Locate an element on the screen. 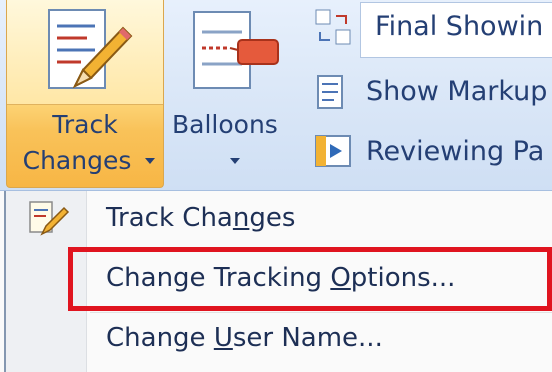  balloons-label: Balloons is located at coordinates (225, 124).